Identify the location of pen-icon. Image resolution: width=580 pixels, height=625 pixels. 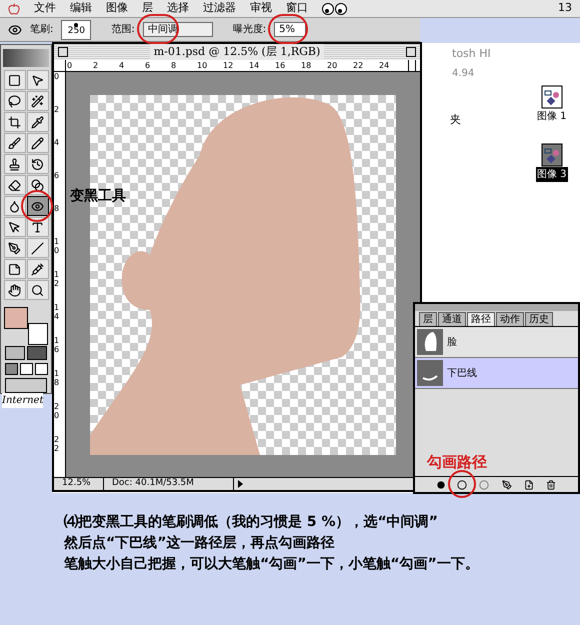
(14, 248).